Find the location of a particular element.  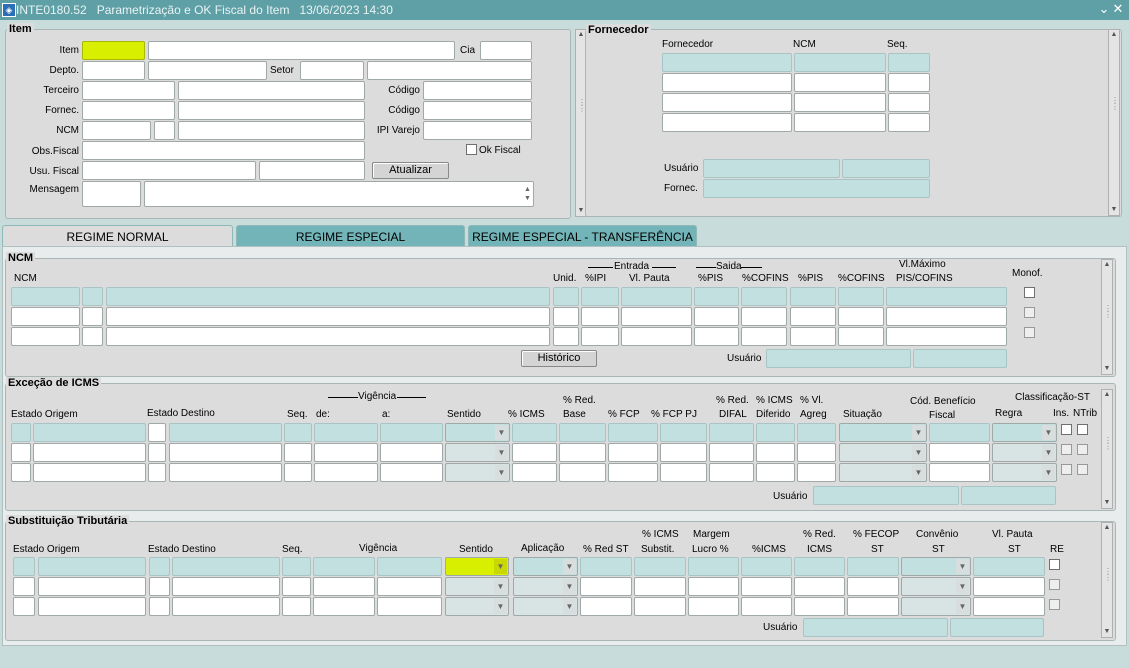

icms-row2-picmsdif-field is located at coordinates (775, 452).